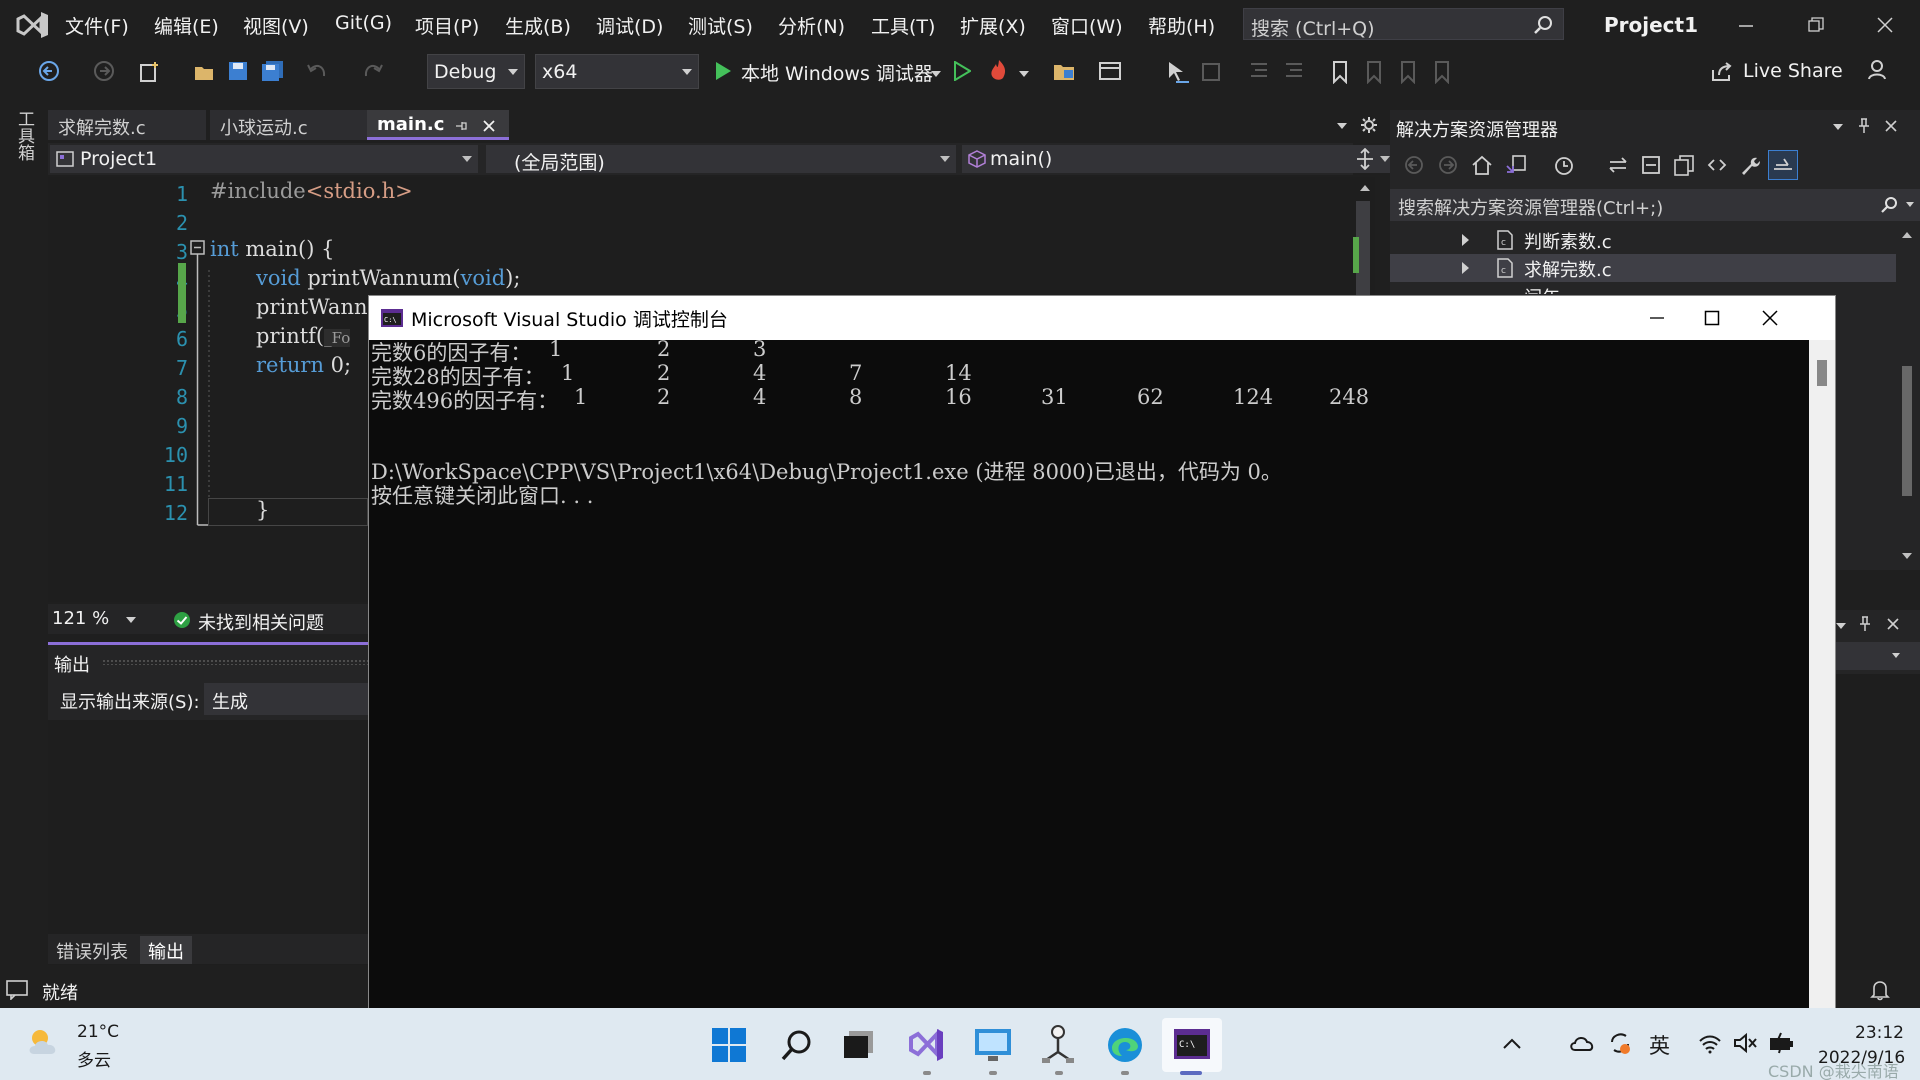 The image size is (1920, 1080). I want to click on onedrive-cloud-icon, so click(1582, 1043).